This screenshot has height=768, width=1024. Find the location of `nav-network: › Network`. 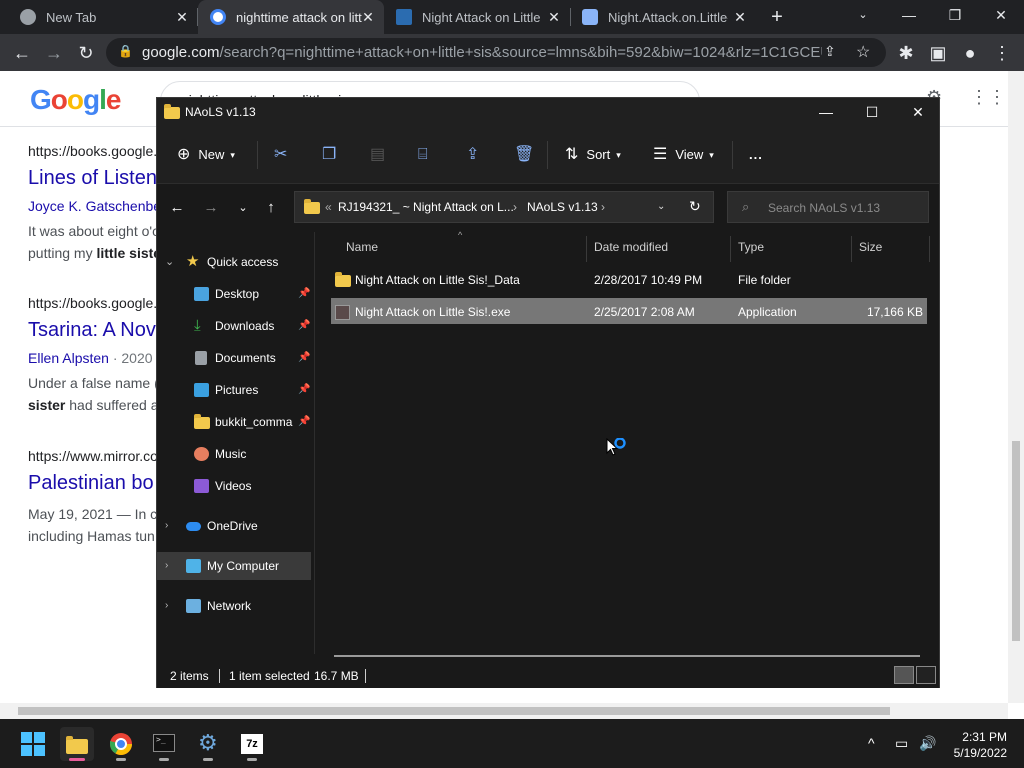

nav-network: › Network is located at coordinates (236, 606).